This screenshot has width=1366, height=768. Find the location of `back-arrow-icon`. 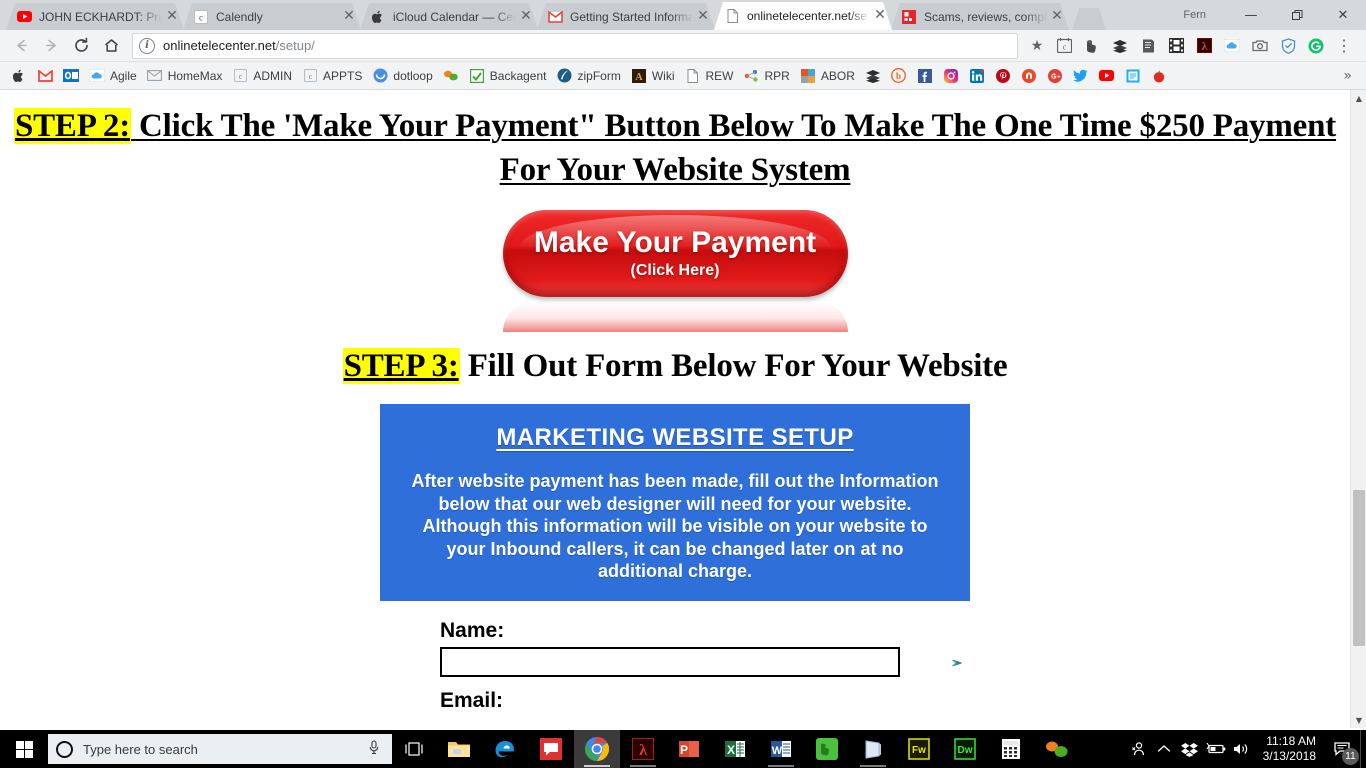

back-arrow-icon is located at coordinates (21, 46).